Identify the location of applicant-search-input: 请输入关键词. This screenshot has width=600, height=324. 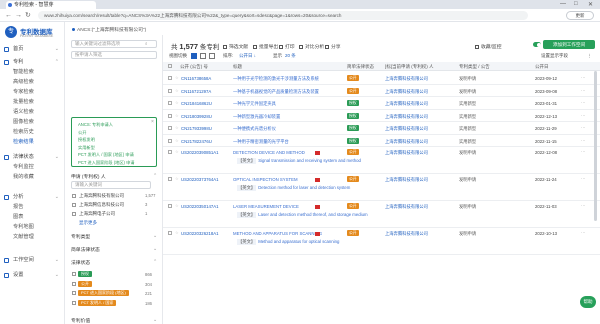
(111, 185).